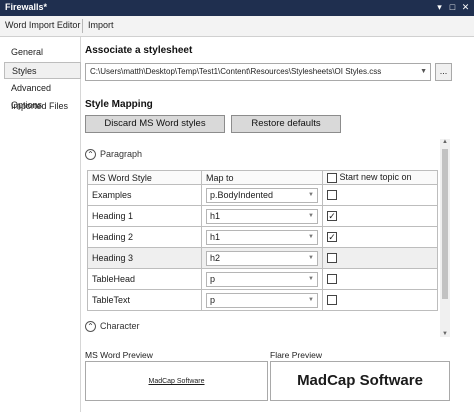 This screenshot has height=412, width=474. I want to click on table-row: Examples p.BodyIndented ▼, so click(262, 195).